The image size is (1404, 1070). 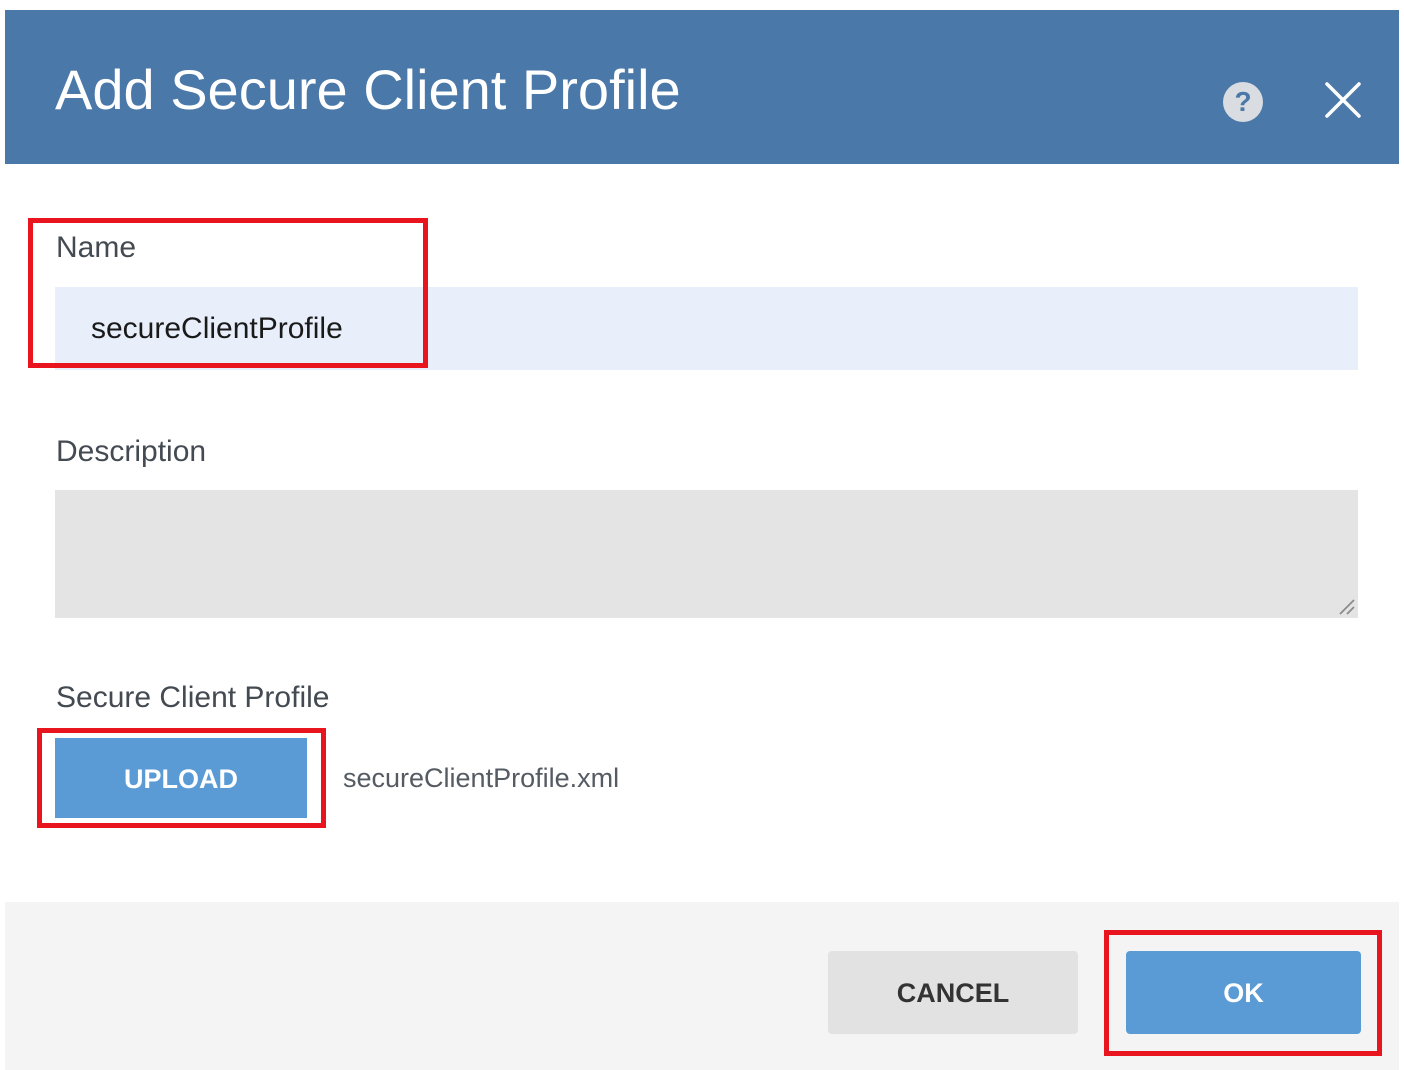 I want to click on help-icon: ?, so click(x=1243, y=102).